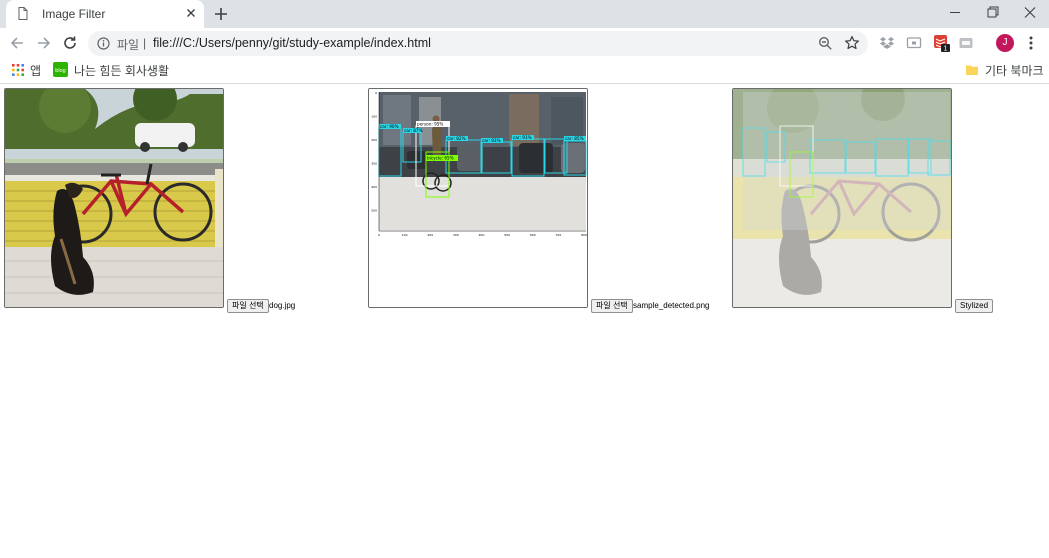 The width and height of the screenshot is (1049, 558). Describe the element at coordinates (972, 70) in the screenshot. I see `folder-icon` at that location.